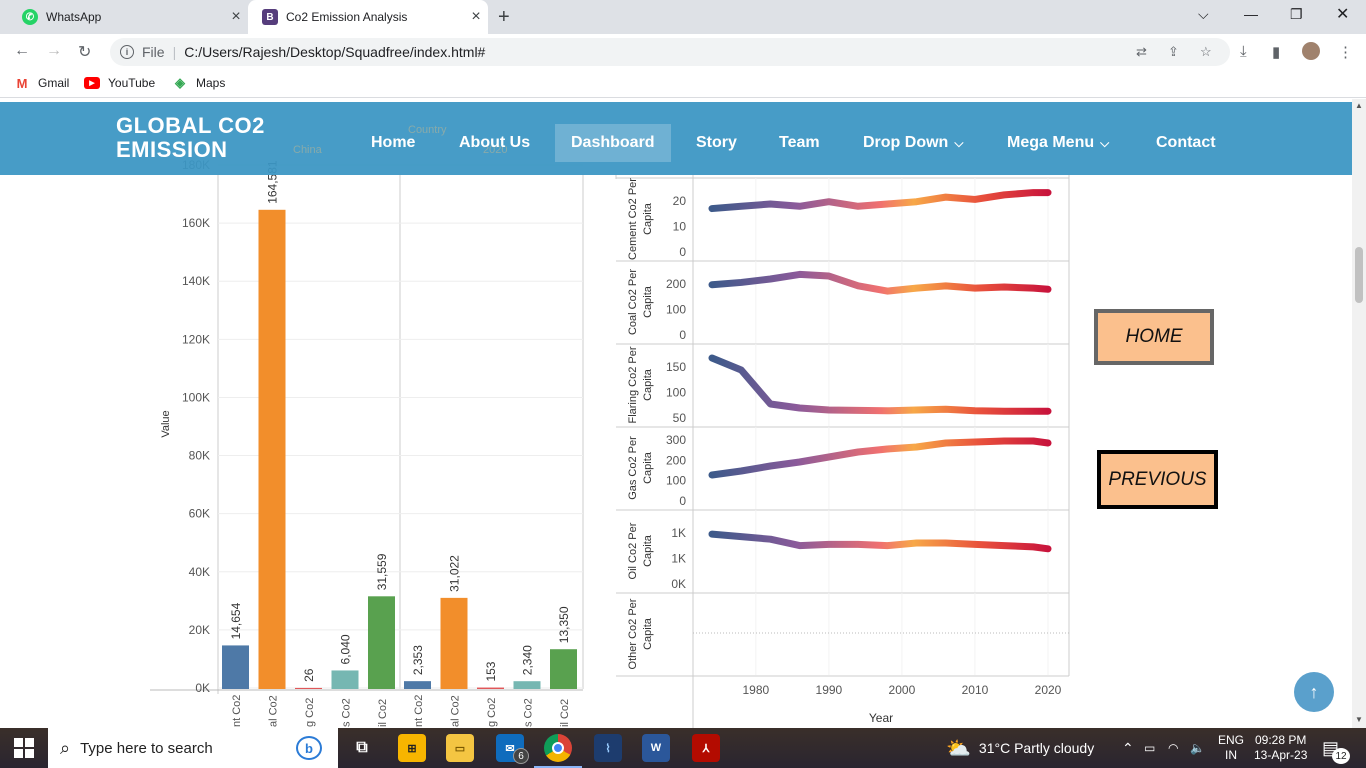  What do you see at coordinates (1341, 756) in the screenshot?
I see `notification-count: 12` at bounding box center [1341, 756].